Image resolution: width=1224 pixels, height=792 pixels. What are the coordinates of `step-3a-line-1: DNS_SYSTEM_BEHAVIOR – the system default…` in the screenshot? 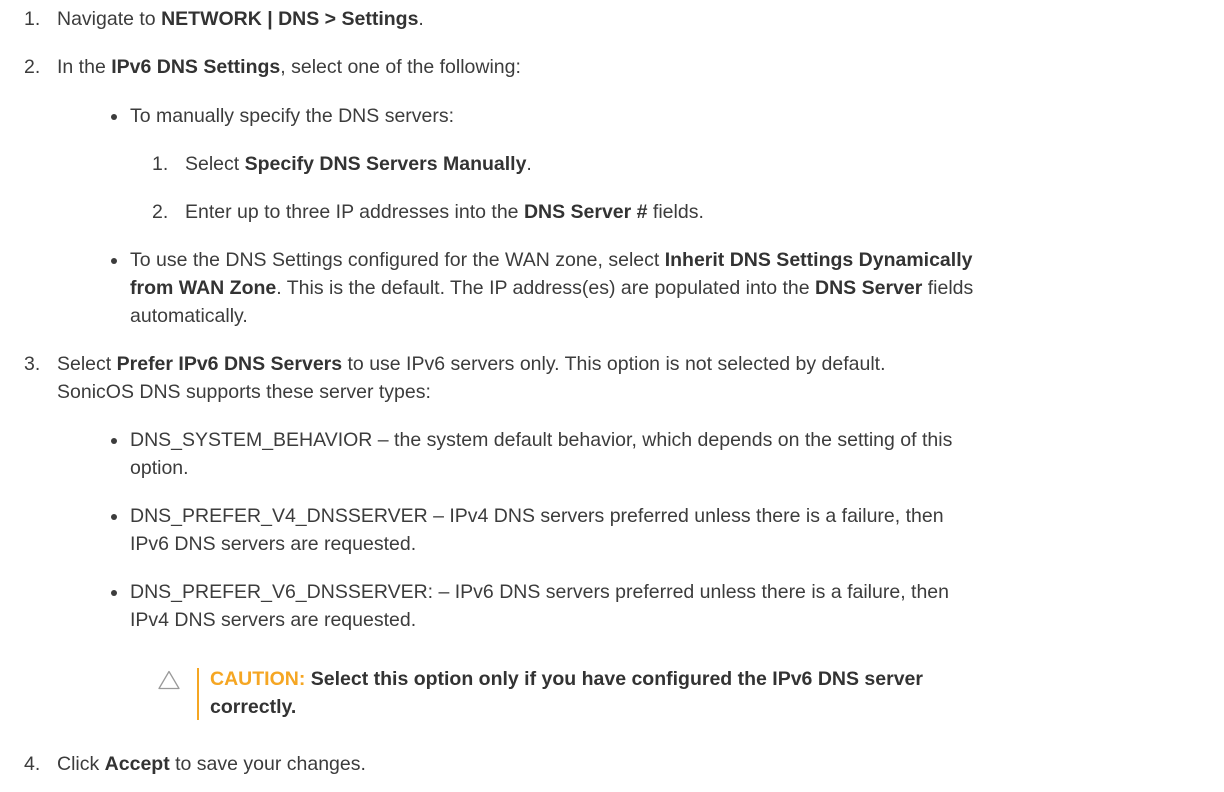 It's located at (541, 440).